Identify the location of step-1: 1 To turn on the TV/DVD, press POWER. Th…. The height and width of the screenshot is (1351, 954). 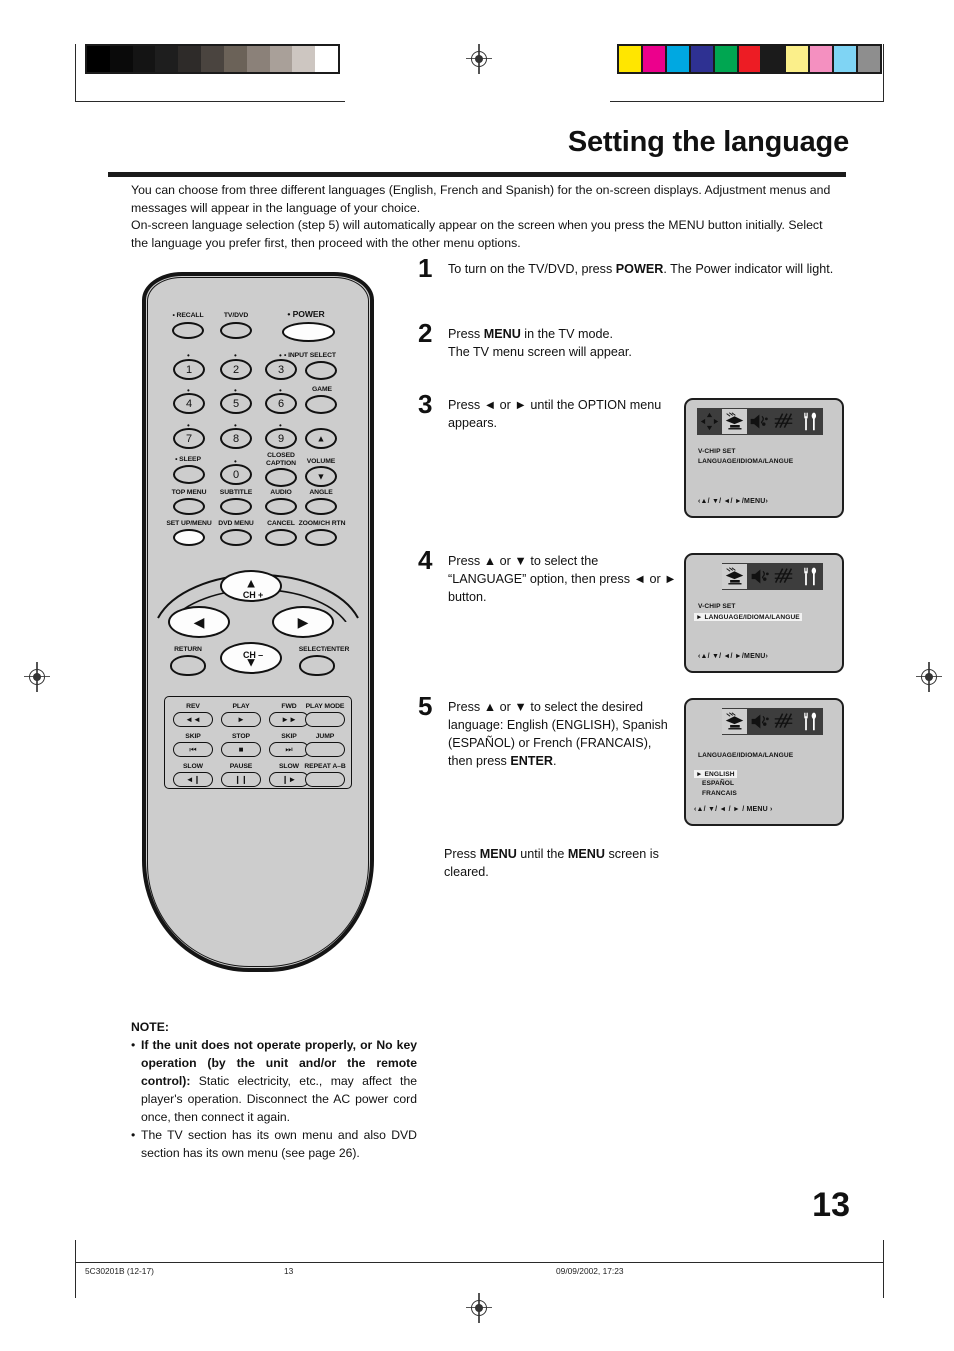
(633, 268).